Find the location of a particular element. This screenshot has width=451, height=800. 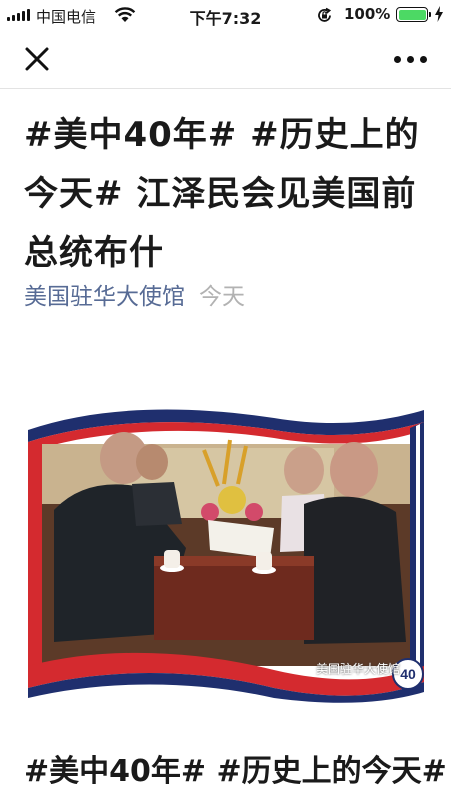

account-name-link: 美国驻华大使馆 is located at coordinates (104, 297).